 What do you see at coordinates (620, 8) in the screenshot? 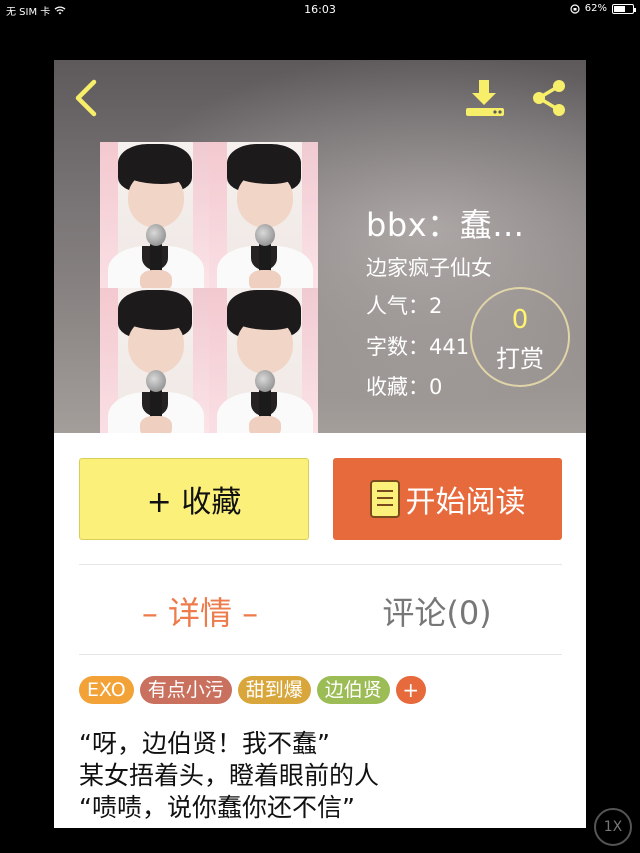
I see `battery-fill` at bounding box center [620, 8].